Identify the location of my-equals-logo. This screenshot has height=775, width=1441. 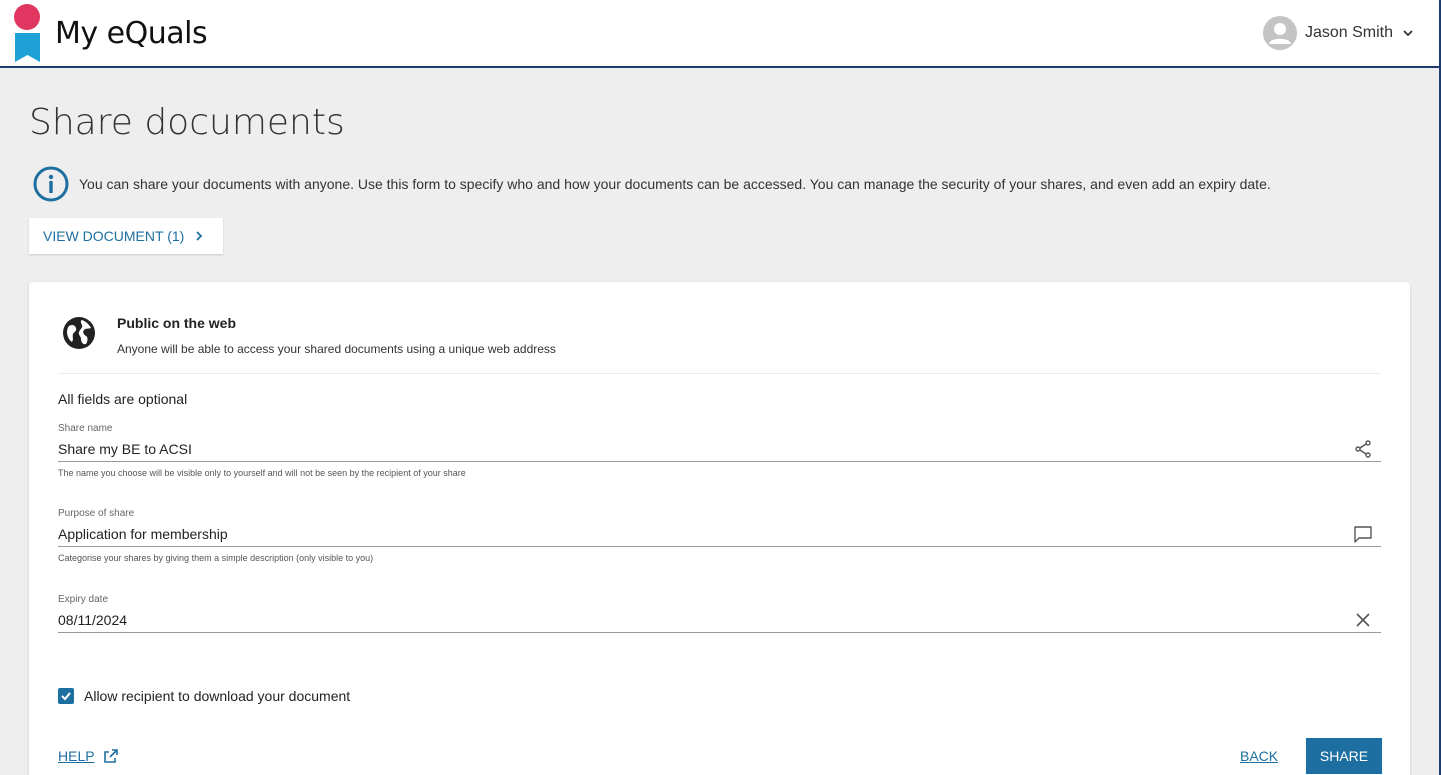
(28, 33).